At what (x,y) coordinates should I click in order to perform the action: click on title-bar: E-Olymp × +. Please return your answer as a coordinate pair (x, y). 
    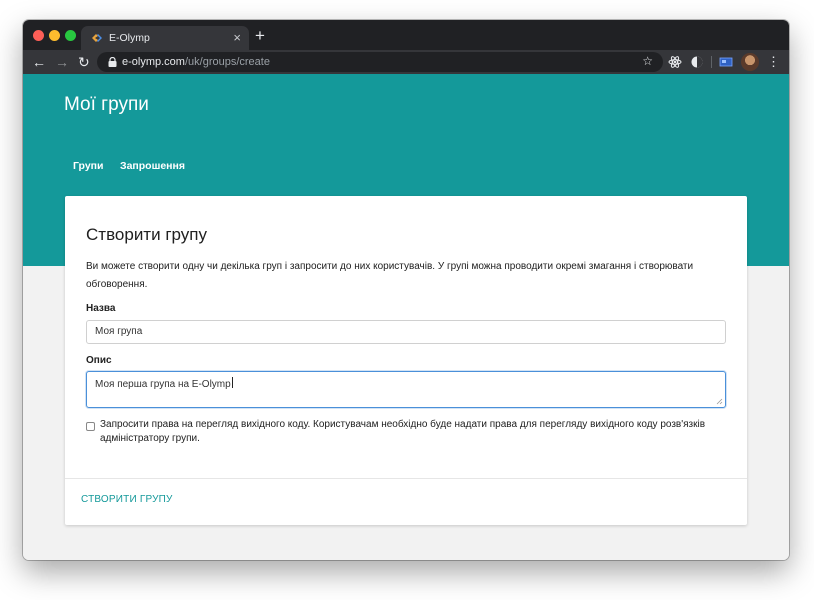
    Looking at the image, I should click on (406, 35).